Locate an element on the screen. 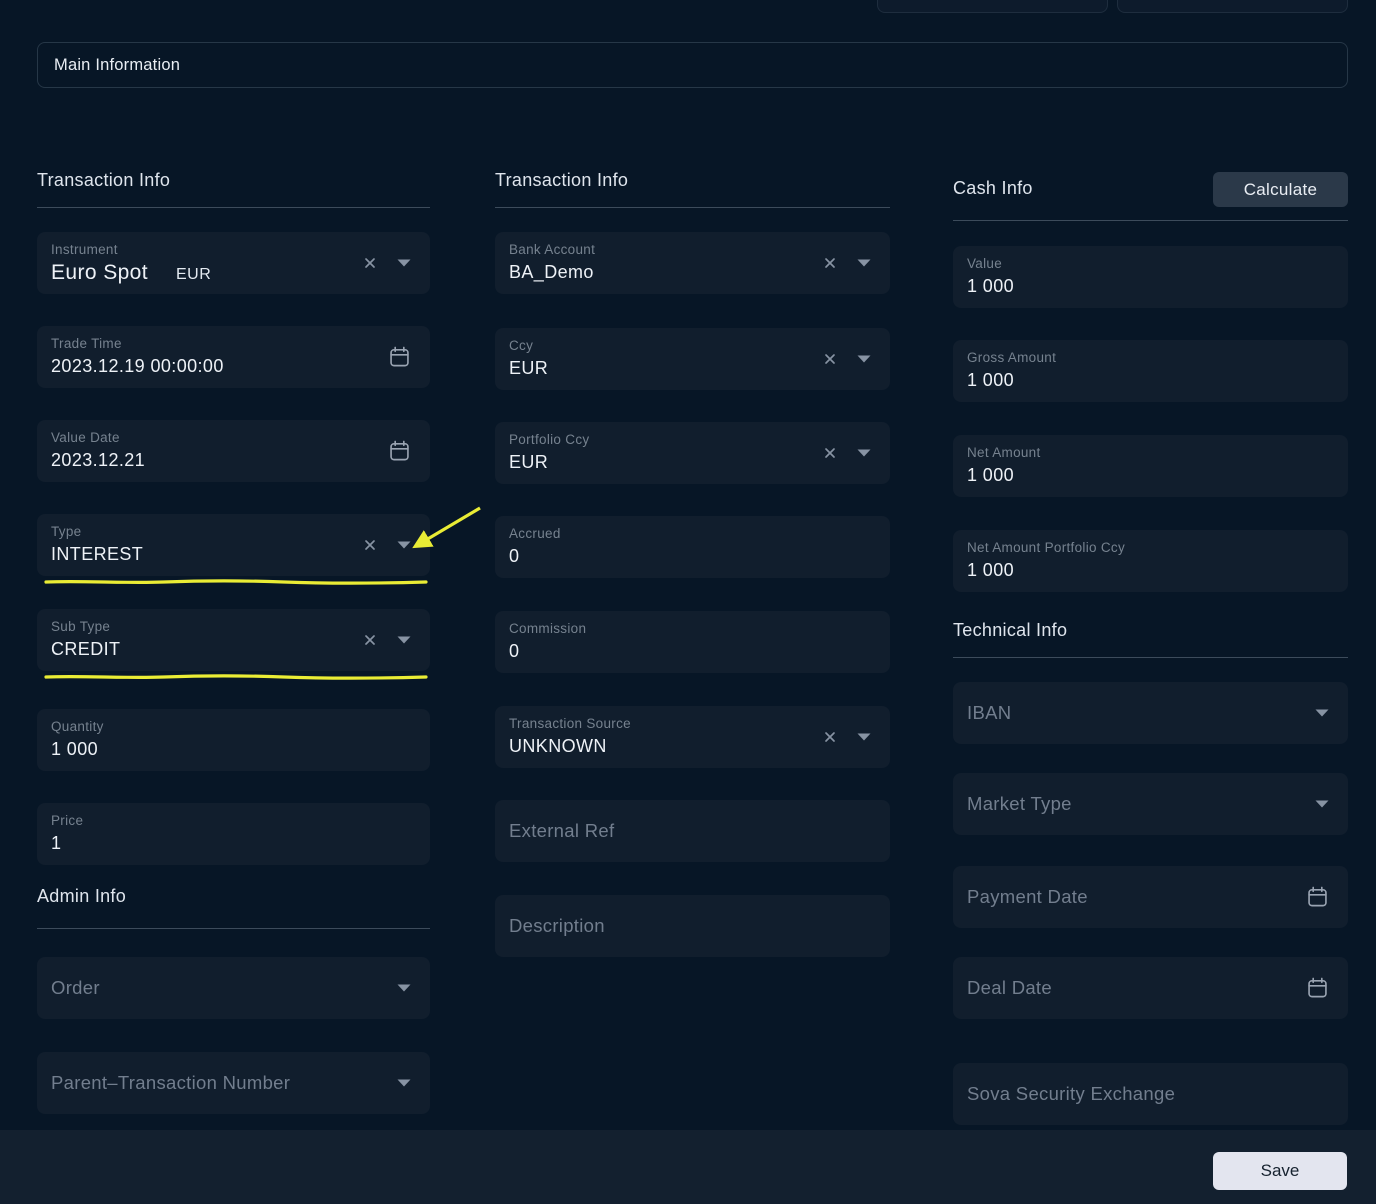 The width and height of the screenshot is (1376, 1204). section-title-transaction-info-middle: Transaction Info is located at coordinates (562, 180).